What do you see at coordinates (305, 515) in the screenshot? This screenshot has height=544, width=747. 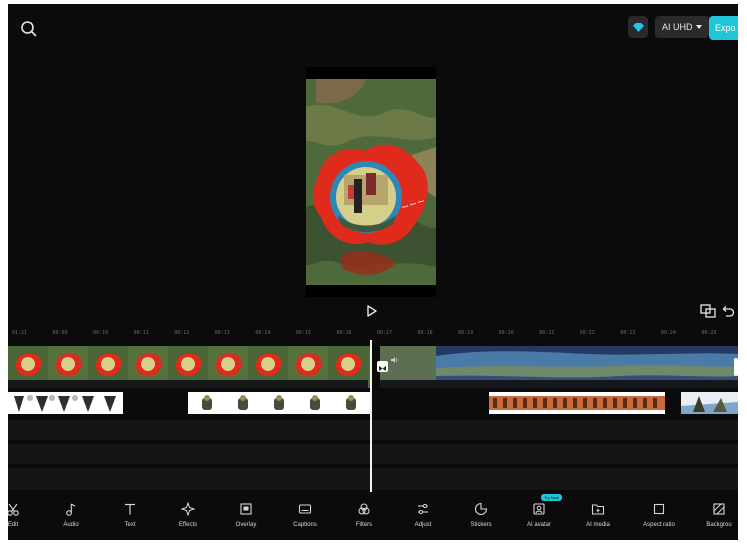 I see `tool-captions: Captions` at bounding box center [305, 515].